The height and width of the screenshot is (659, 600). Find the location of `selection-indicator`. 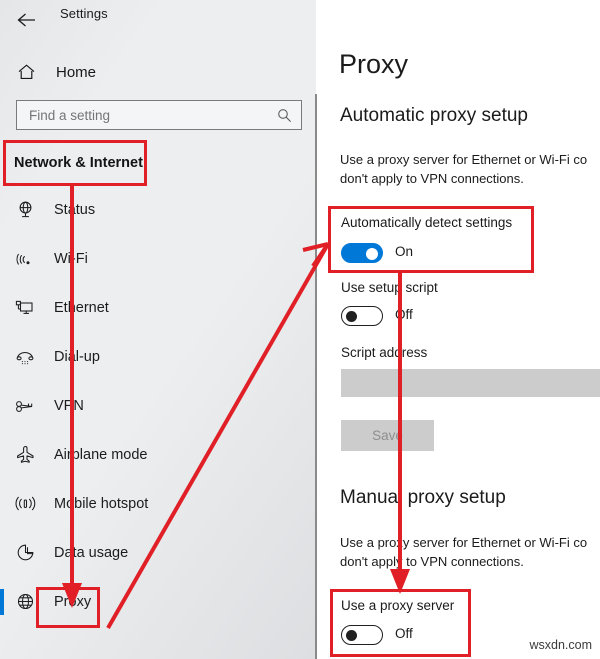

selection-indicator is located at coordinates (2, 602).